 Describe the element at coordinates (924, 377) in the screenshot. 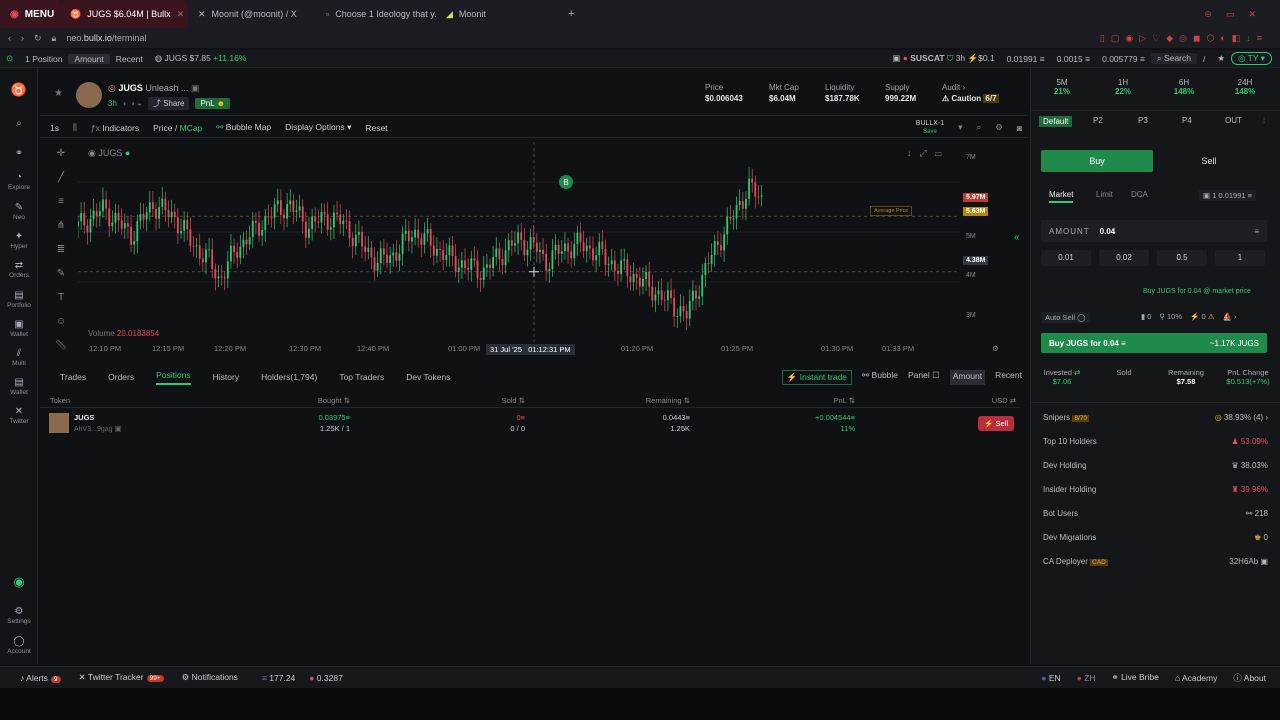

I see `panel-toggle: Panel ☐` at that location.